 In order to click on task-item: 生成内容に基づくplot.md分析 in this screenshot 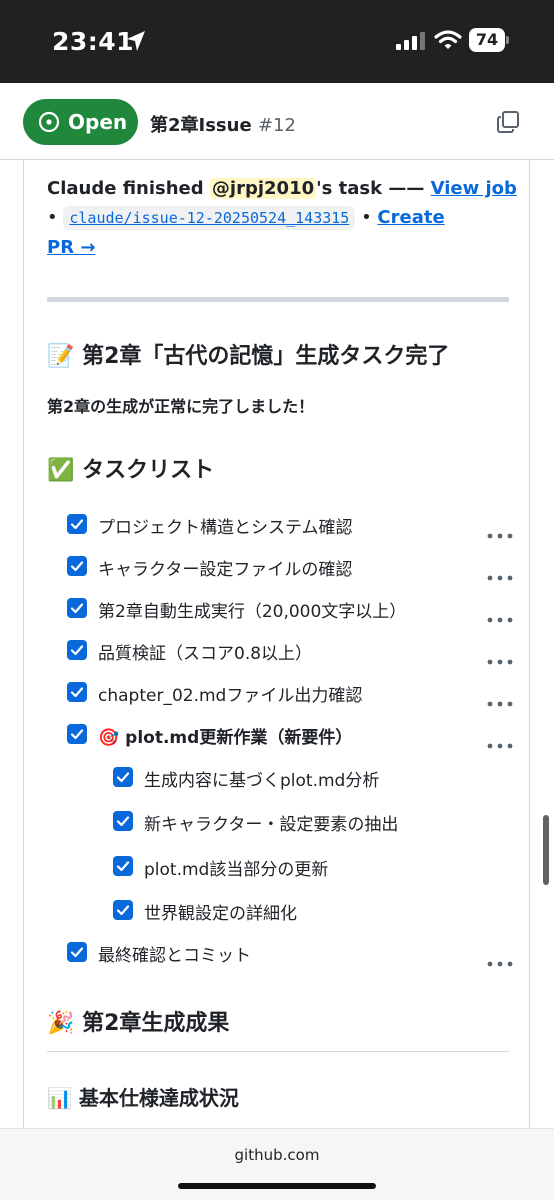, I will do `click(278, 780)`.